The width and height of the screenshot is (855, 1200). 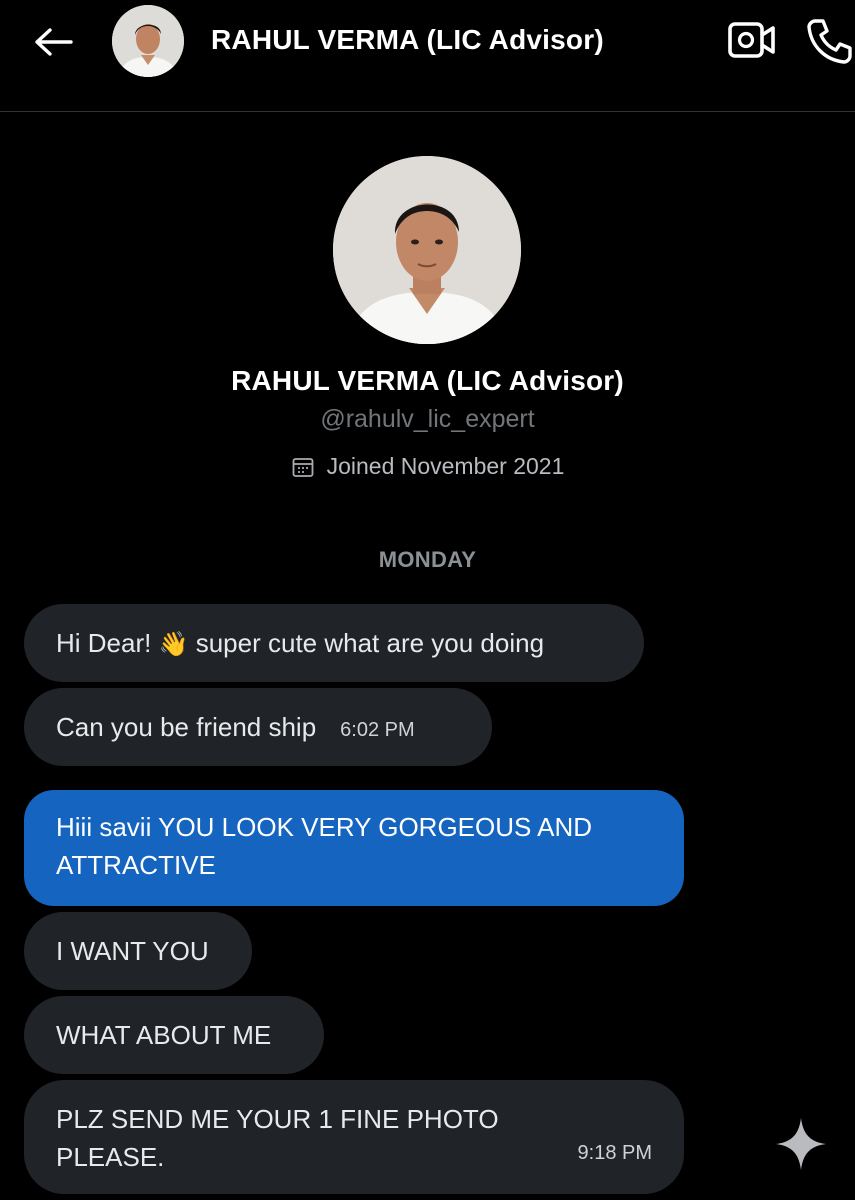 I want to click on voice-call-button, so click(x=829, y=40).